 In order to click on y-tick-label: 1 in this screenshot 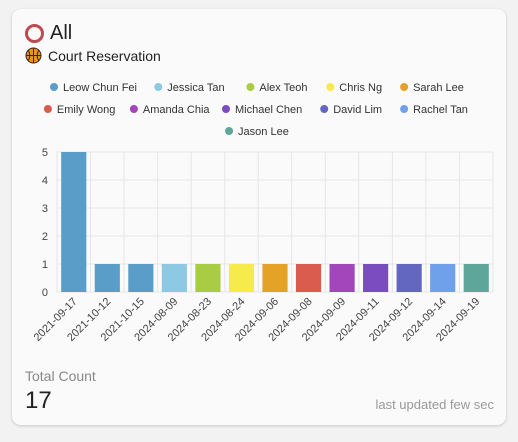, I will do `click(45, 265)`.